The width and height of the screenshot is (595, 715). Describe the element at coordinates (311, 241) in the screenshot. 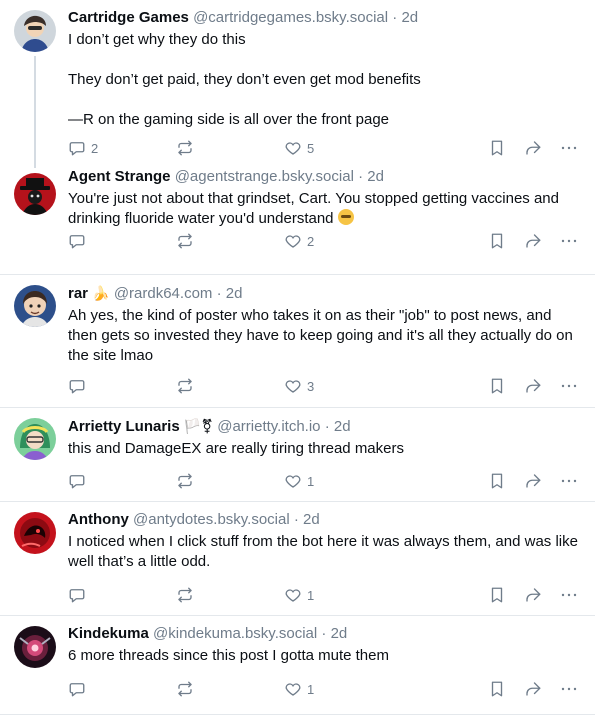

I see `like-count: 2` at that location.